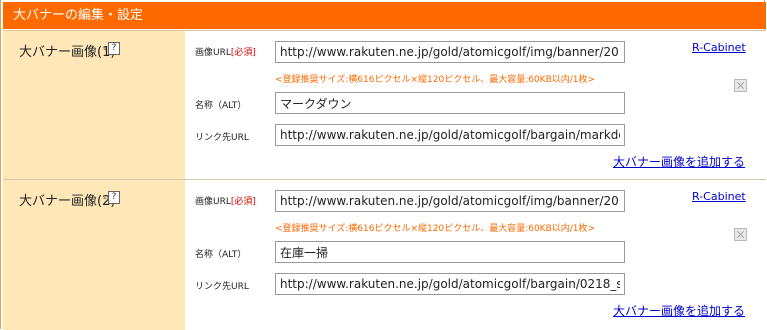  Describe the element at coordinates (94, 255) in the screenshot. I see `banner-2-label-cell: 大バナー画像(2) -?` at that location.